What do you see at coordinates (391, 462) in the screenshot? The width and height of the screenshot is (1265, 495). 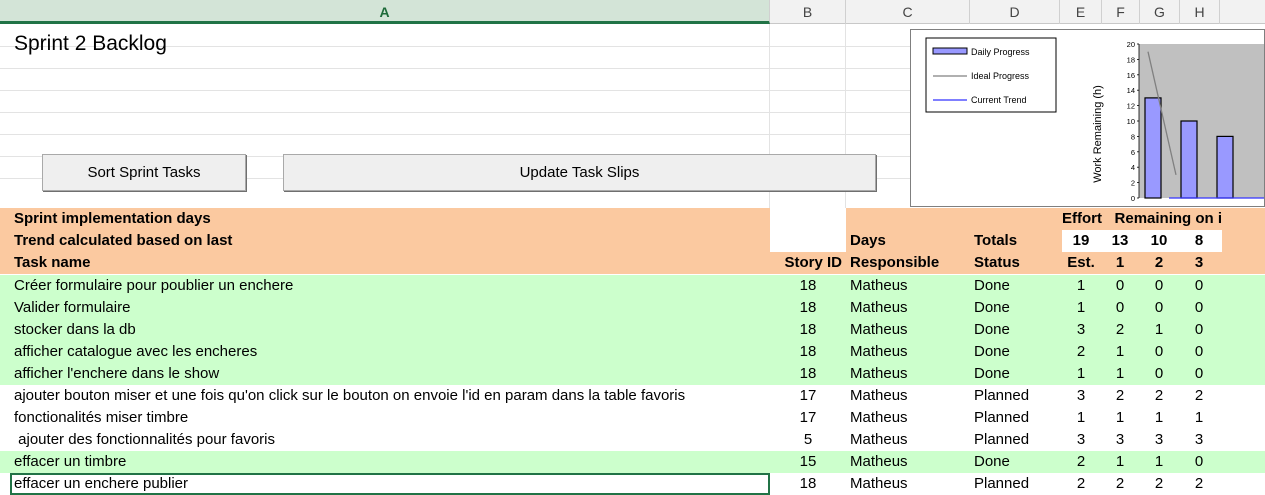 I see `task-name: effacer un timbre` at bounding box center [391, 462].